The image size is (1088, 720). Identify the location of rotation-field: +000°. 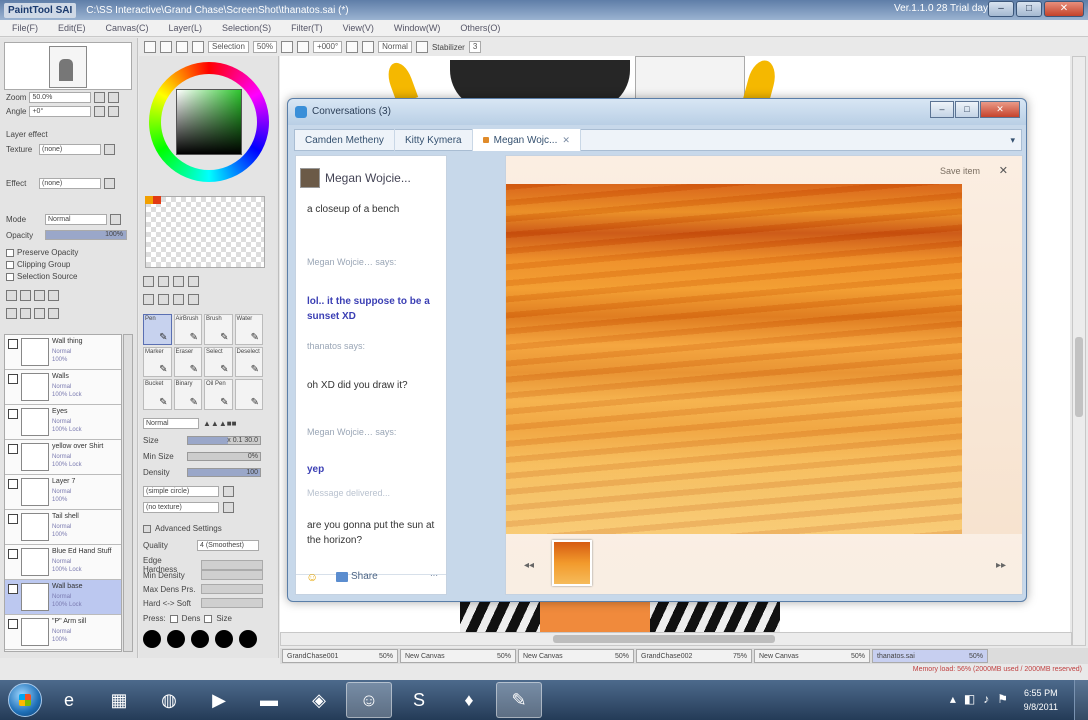
(327, 47).